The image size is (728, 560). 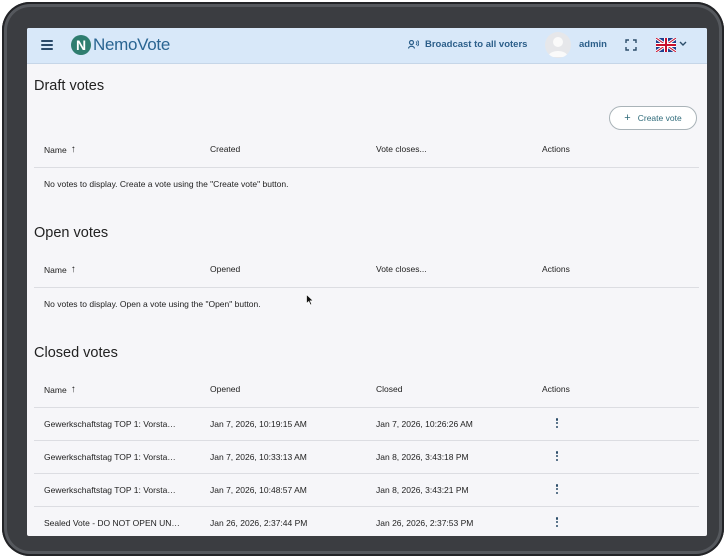 What do you see at coordinates (60, 269) in the screenshot?
I see `open-col-name: Name ↑` at bounding box center [60, 269].